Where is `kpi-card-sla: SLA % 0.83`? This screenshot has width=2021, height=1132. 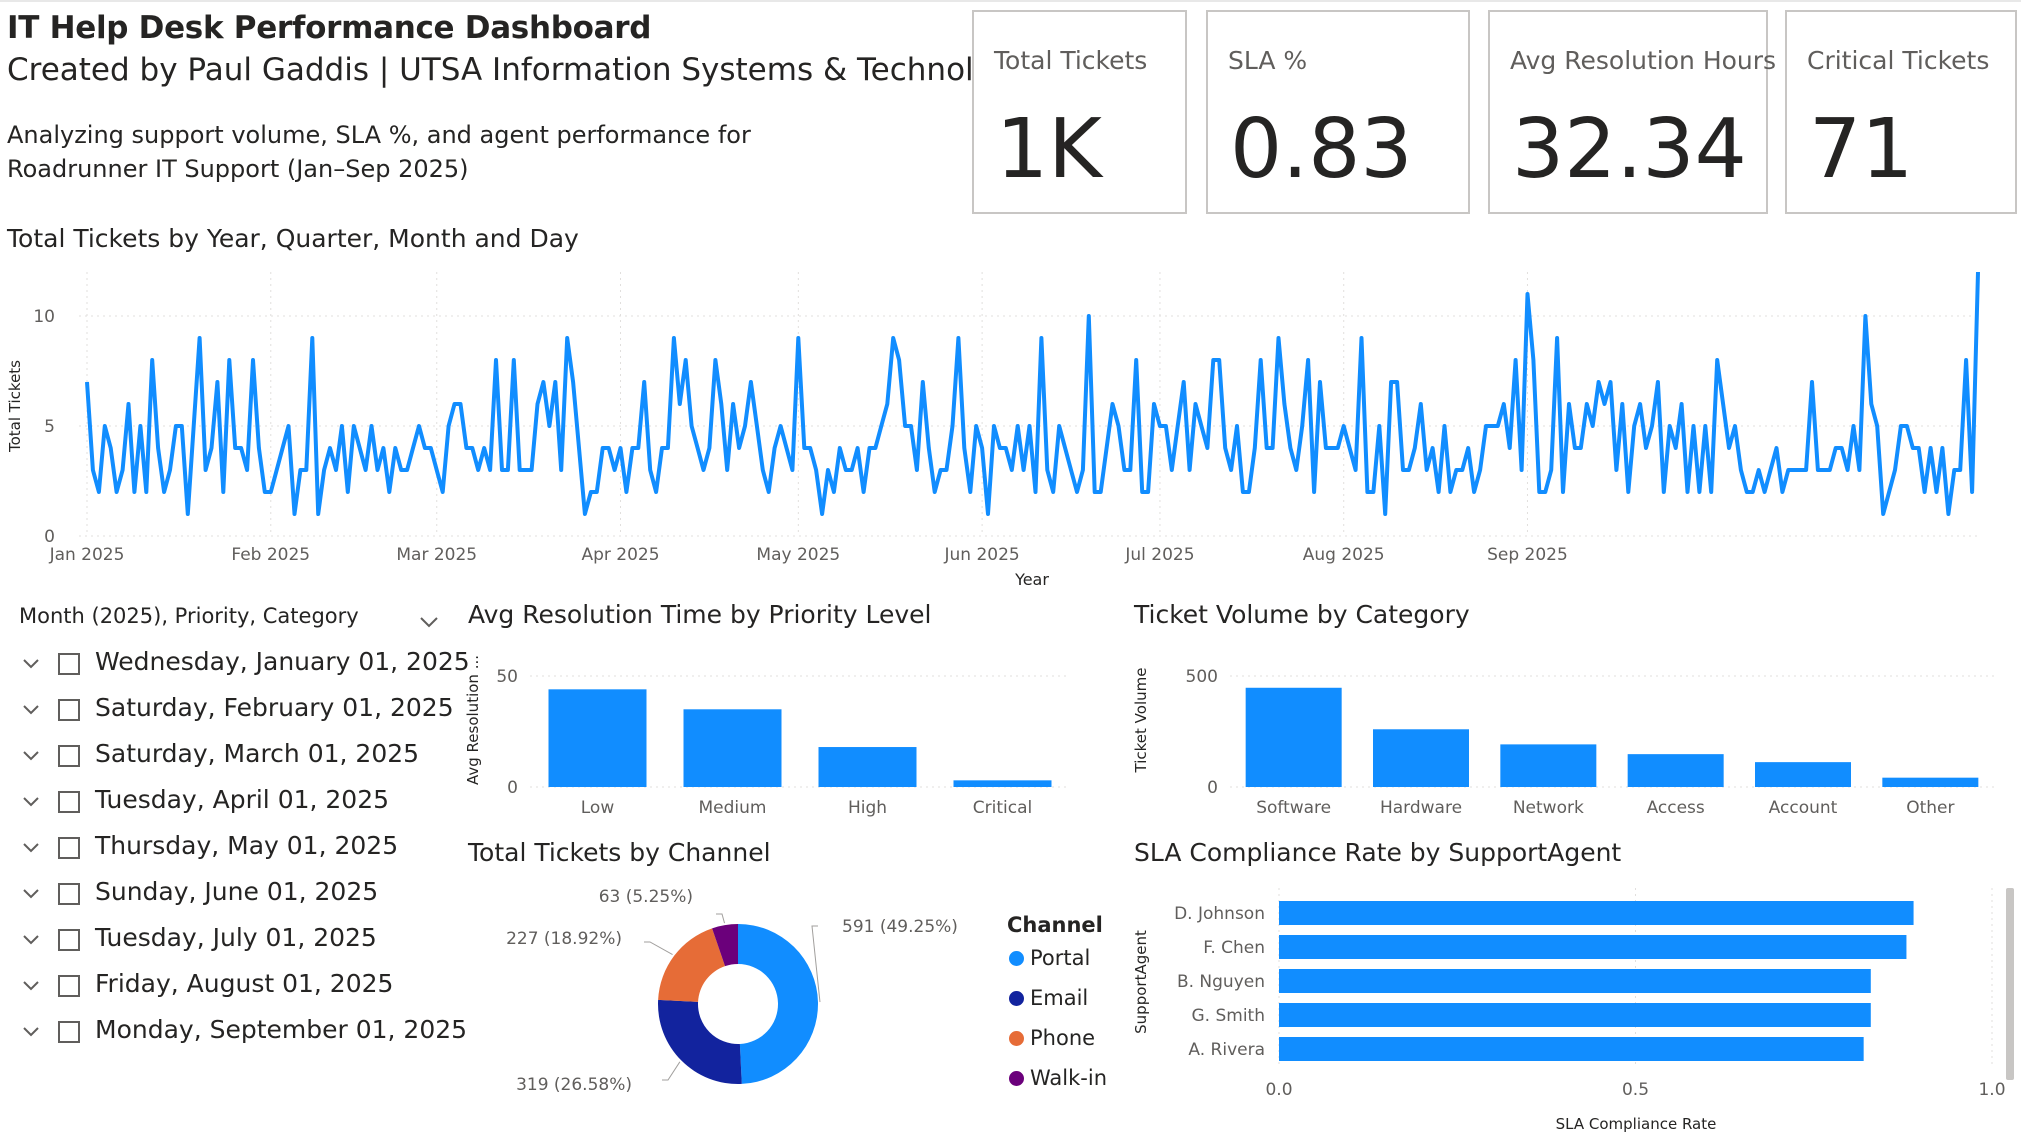
kpi-card-sla: SLA % 0.83 is located at coordinates (1338, 112).